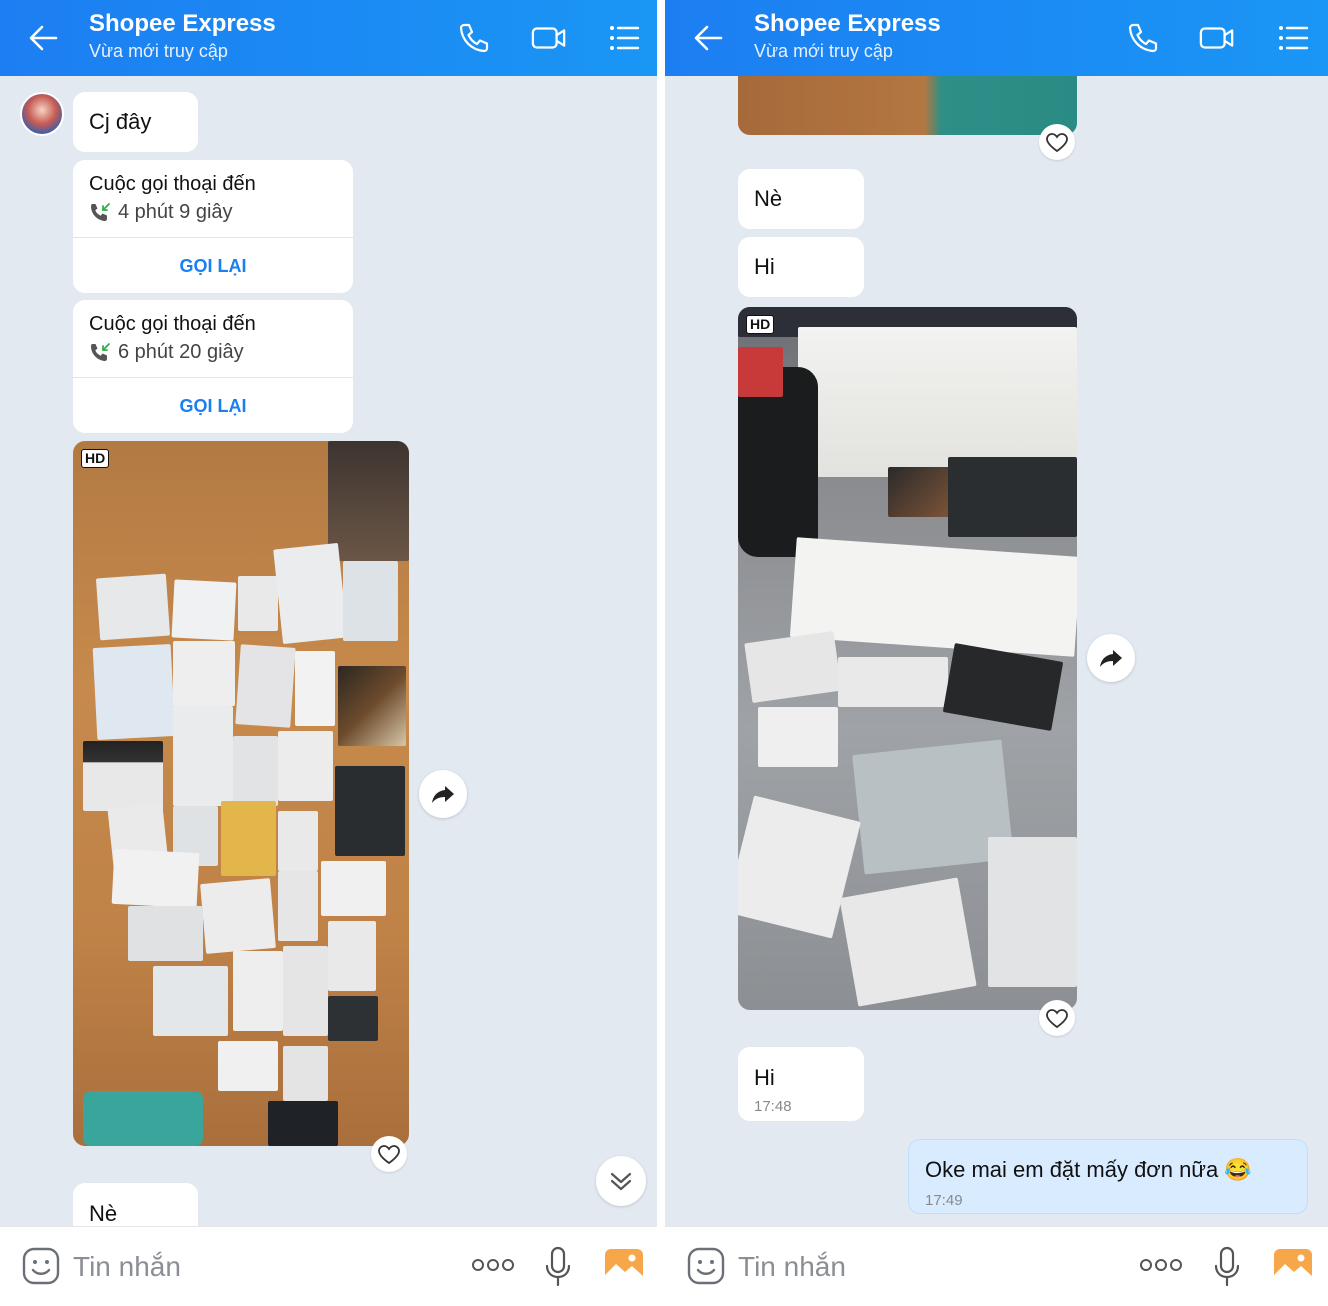  I want to click on my-message-bubble: Oke mai em đặt mấy đơn nữa 😂 17:49, so click(1108, 1176).